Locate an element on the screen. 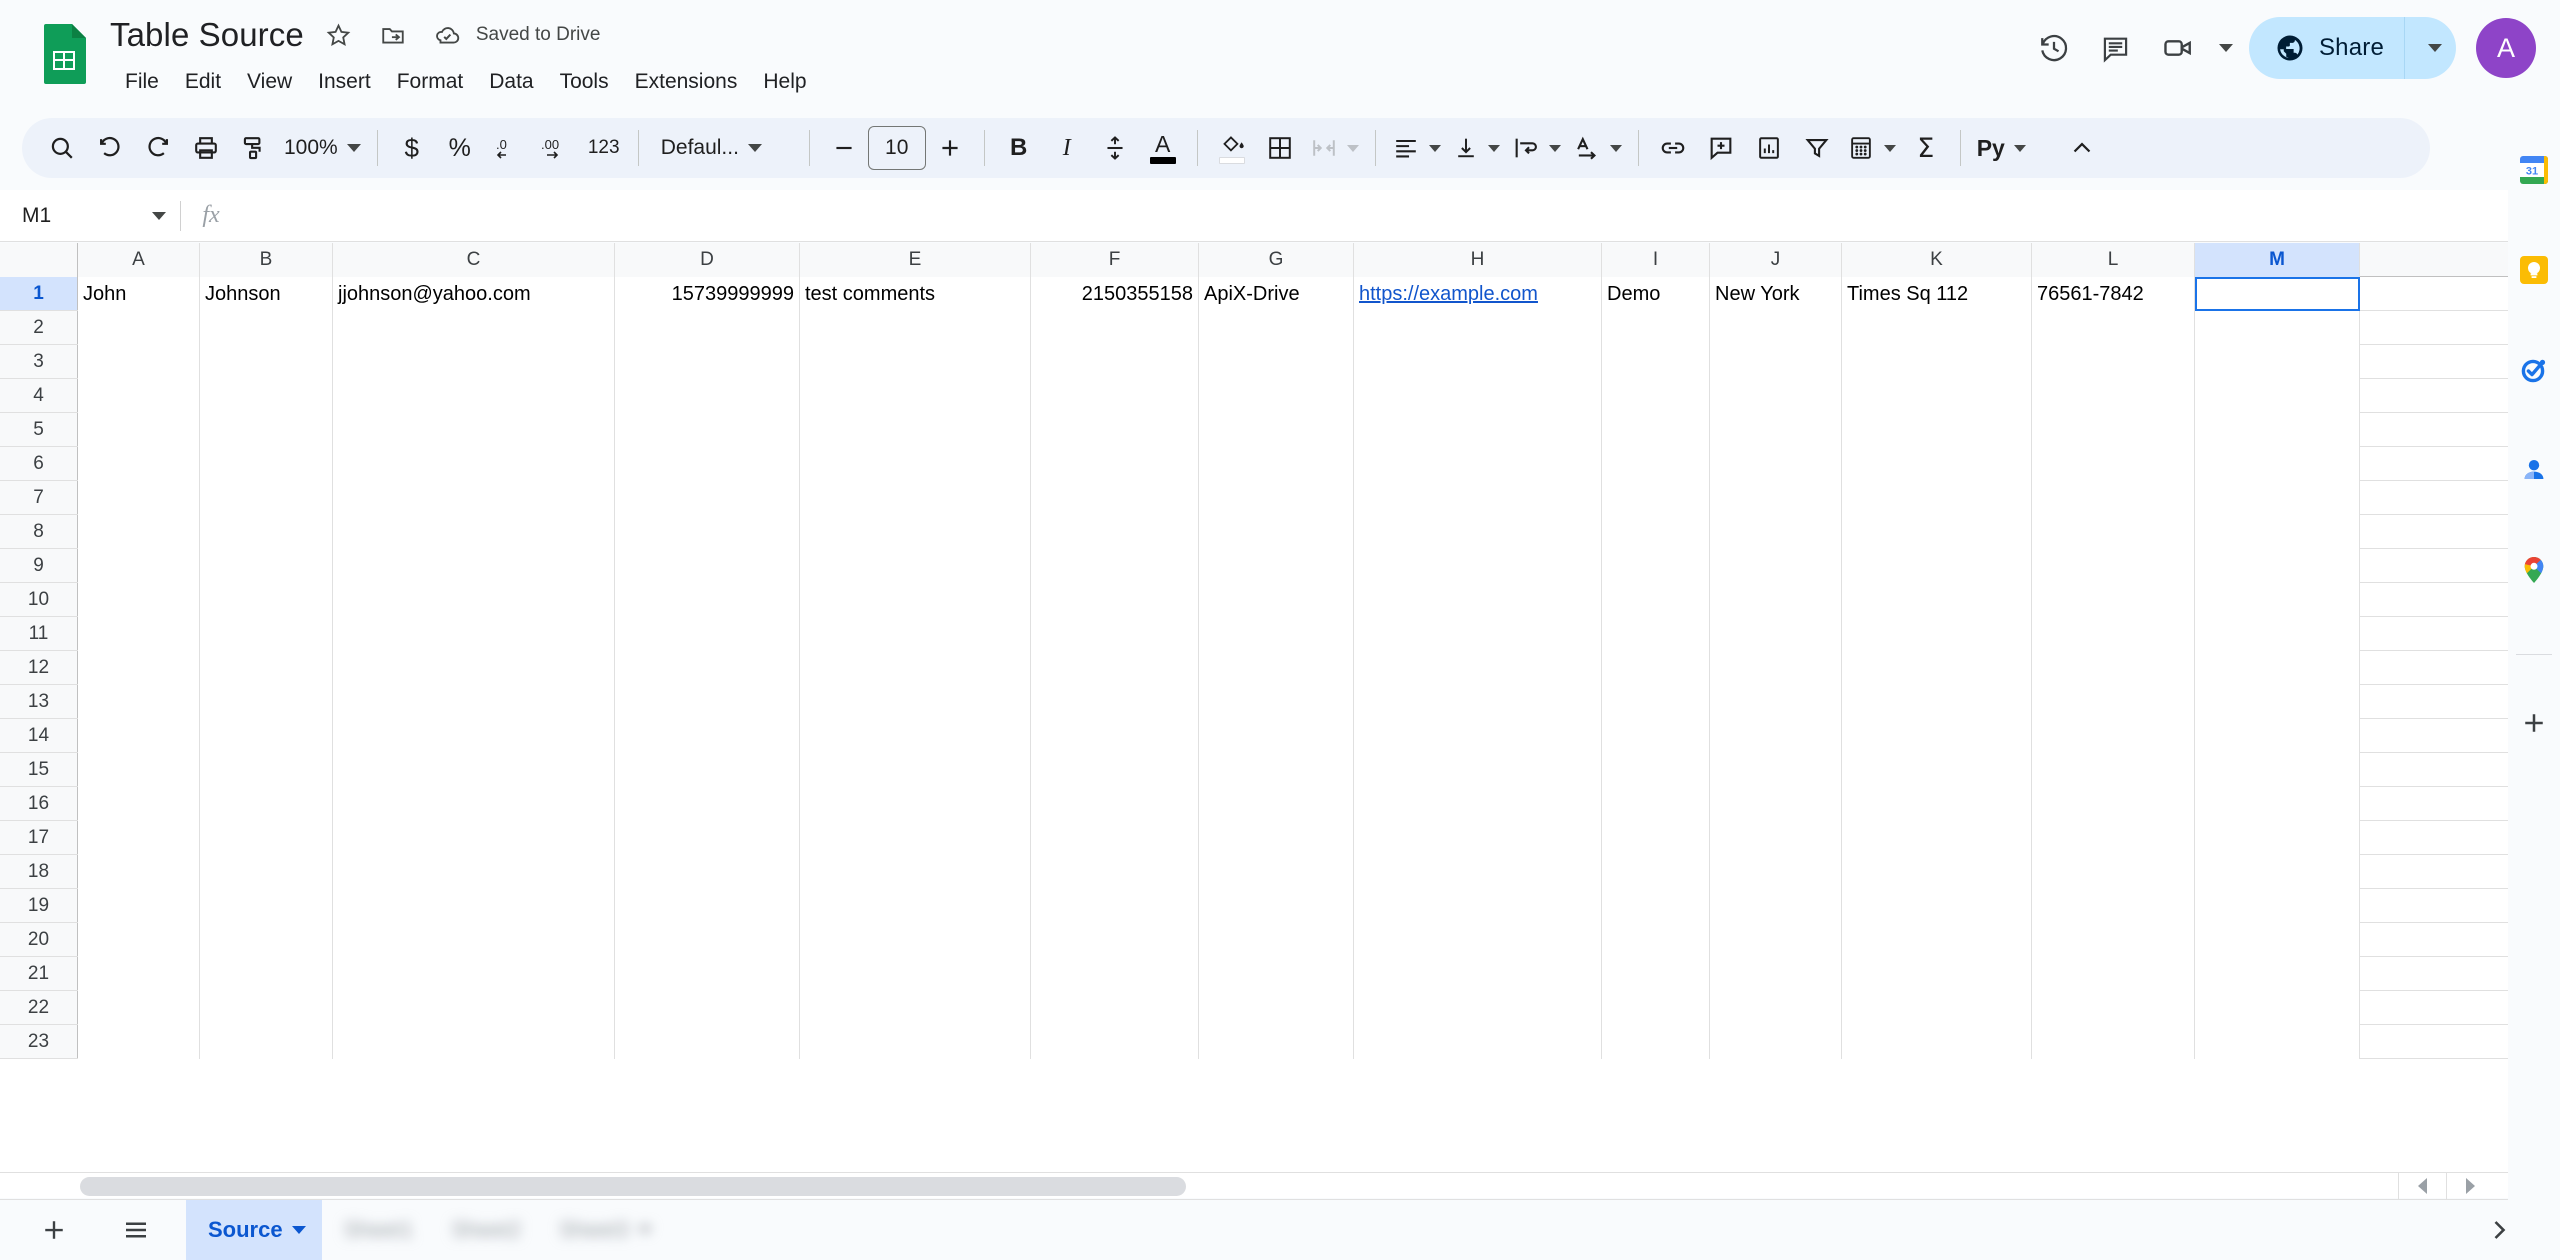 The width and height of the screenshot is (2560, 1260). cell-C21 is located at coordinates (474, 974).